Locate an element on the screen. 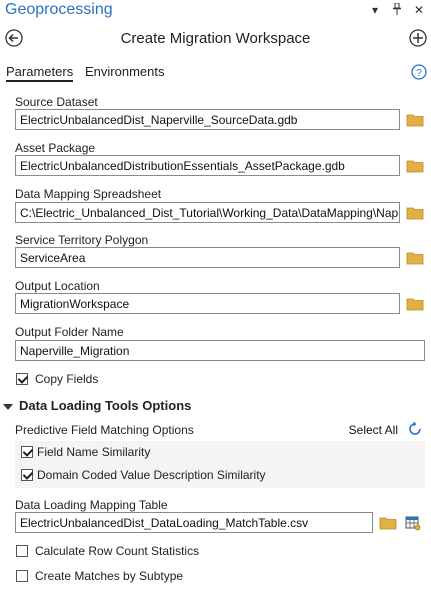 The height and width of the screenshot is (592, 431). pin-icon is located at coordinates (397, 10).